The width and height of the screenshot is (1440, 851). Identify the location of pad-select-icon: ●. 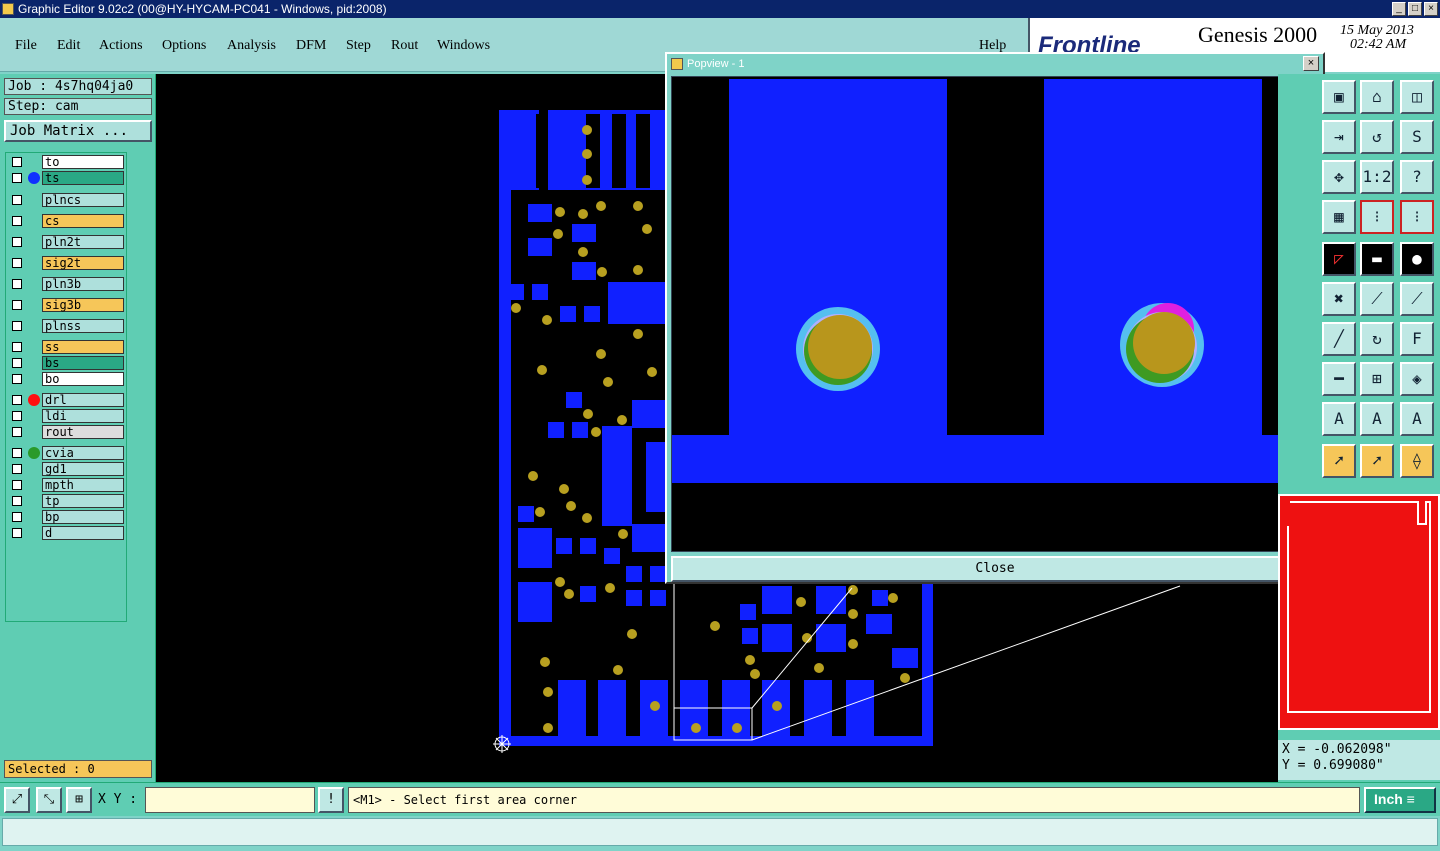
(1417, 259).